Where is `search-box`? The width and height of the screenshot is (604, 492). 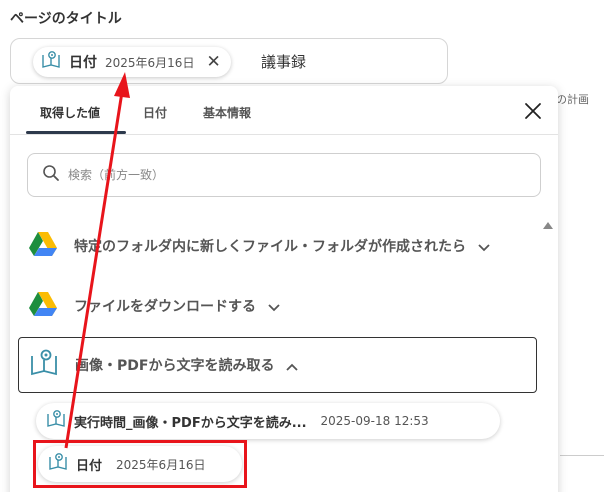
search-box is located at coordinates (284, 175).